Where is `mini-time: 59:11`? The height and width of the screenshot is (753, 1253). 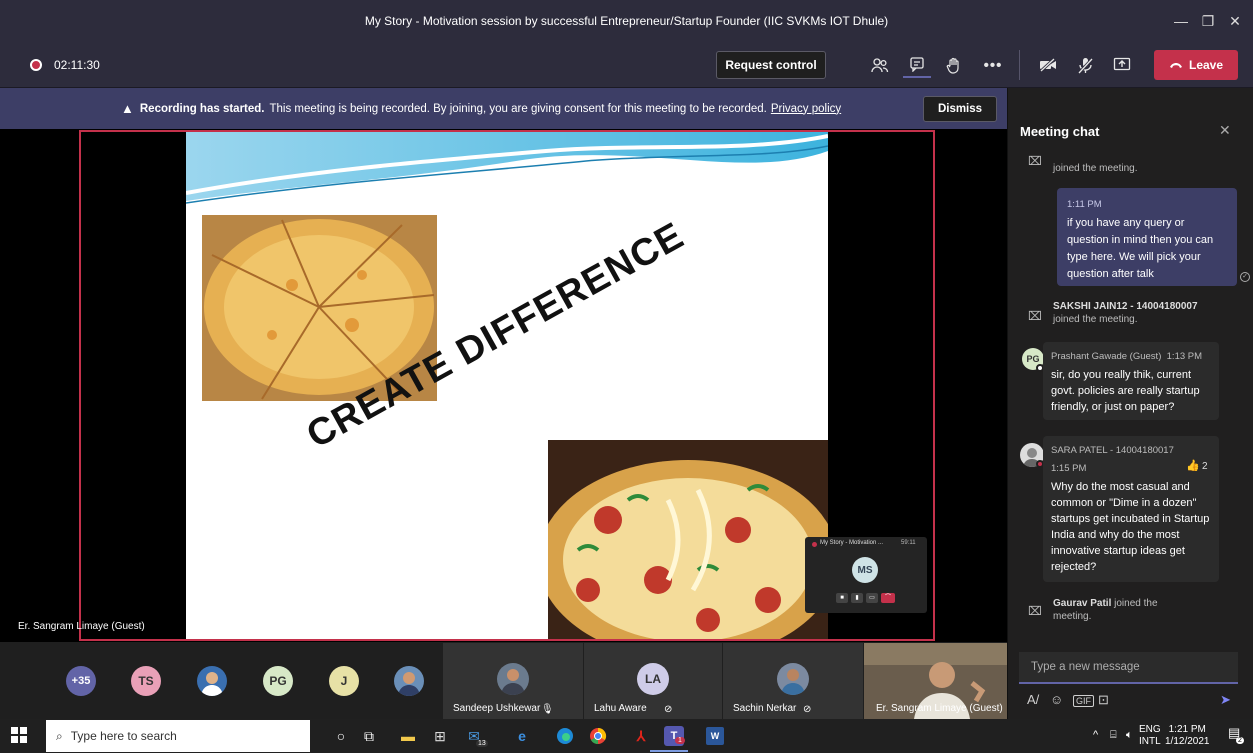
mini-time: 59:11 is located at coordinates (908, 543).